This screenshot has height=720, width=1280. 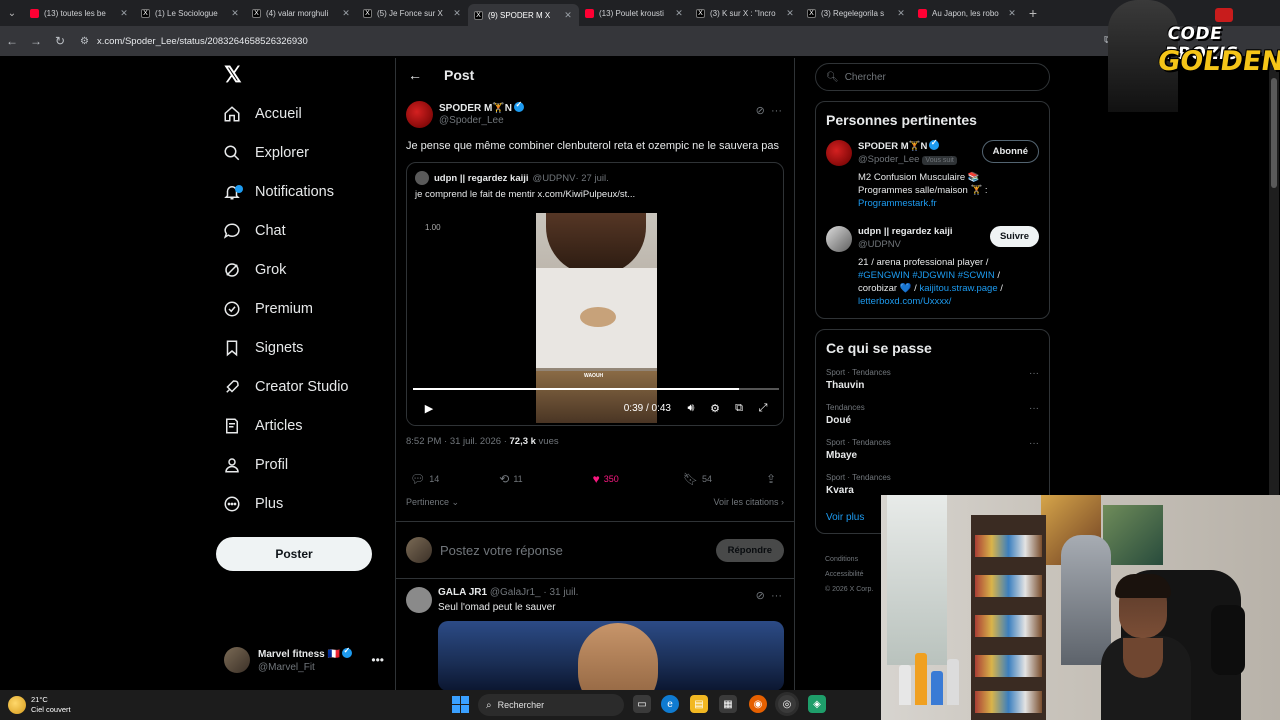 I want to click on views-label: vues, so click(x=547, y=441).